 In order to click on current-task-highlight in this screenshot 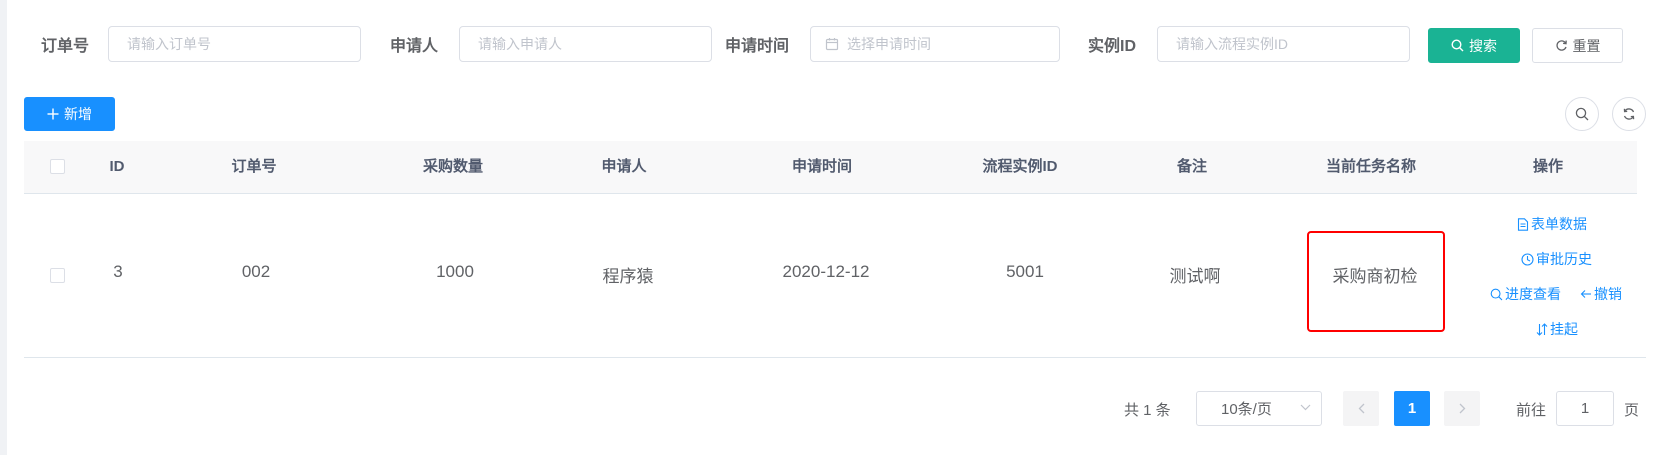, I will do `click(1376, 281)`.